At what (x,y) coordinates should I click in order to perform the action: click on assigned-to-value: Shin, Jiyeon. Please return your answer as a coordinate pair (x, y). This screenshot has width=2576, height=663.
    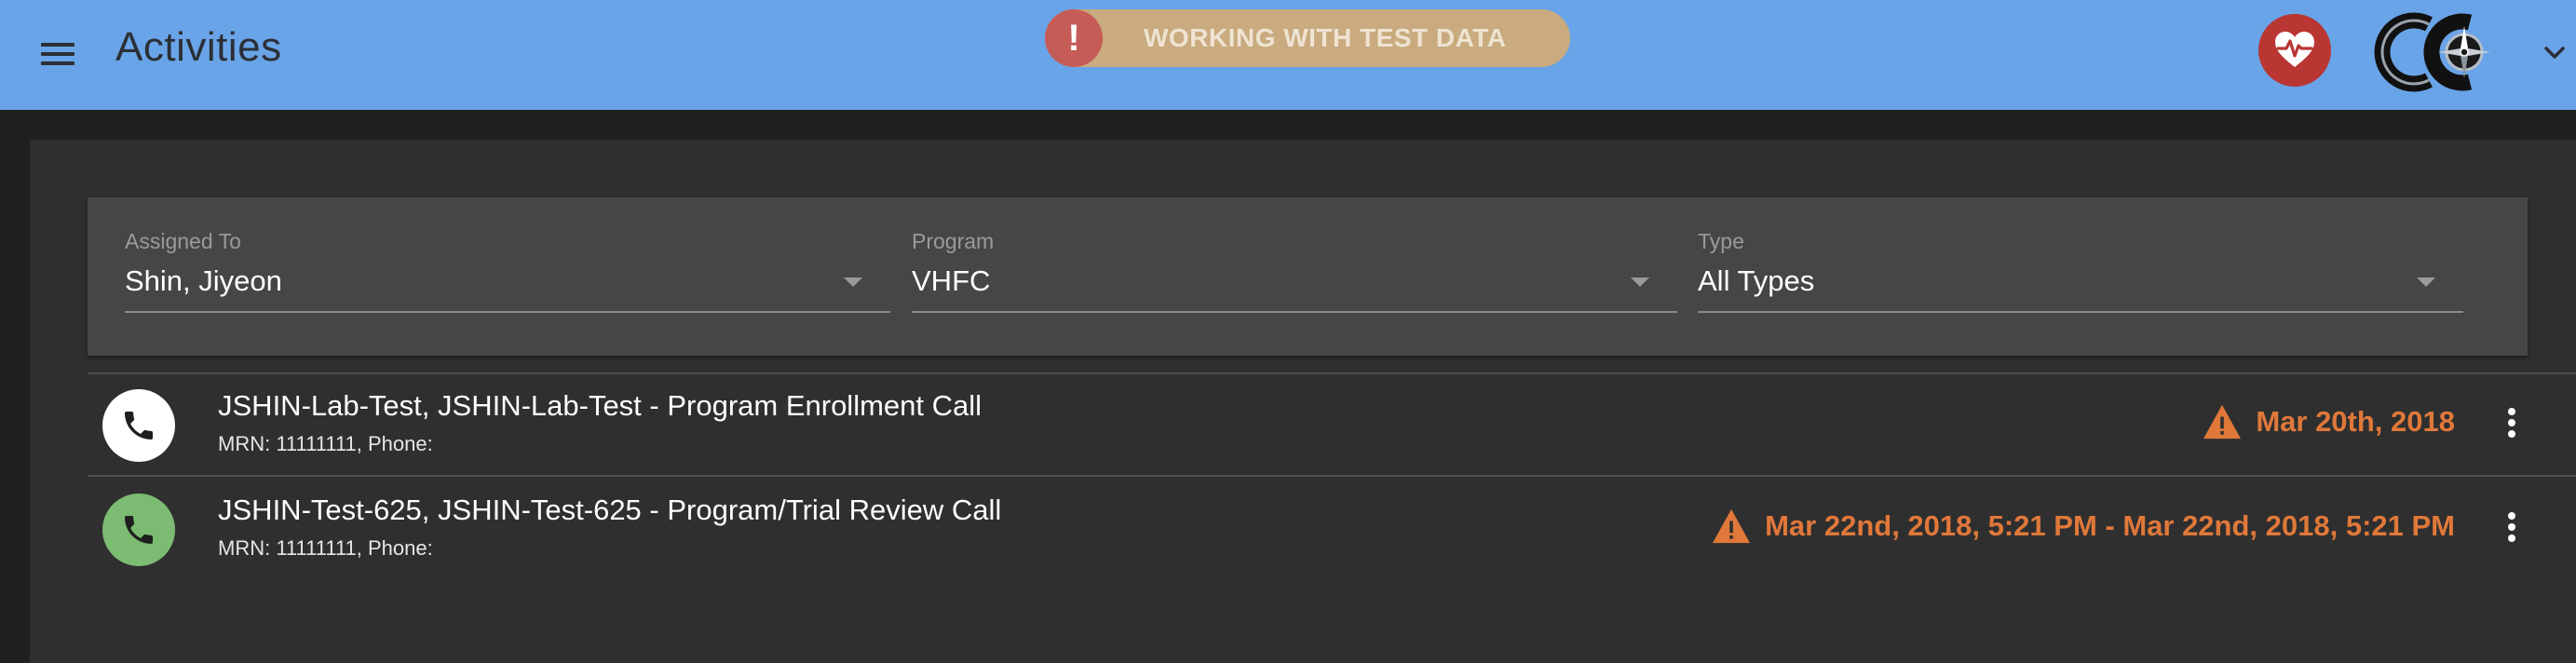
    Looking at the image, I should click on (203, 280).